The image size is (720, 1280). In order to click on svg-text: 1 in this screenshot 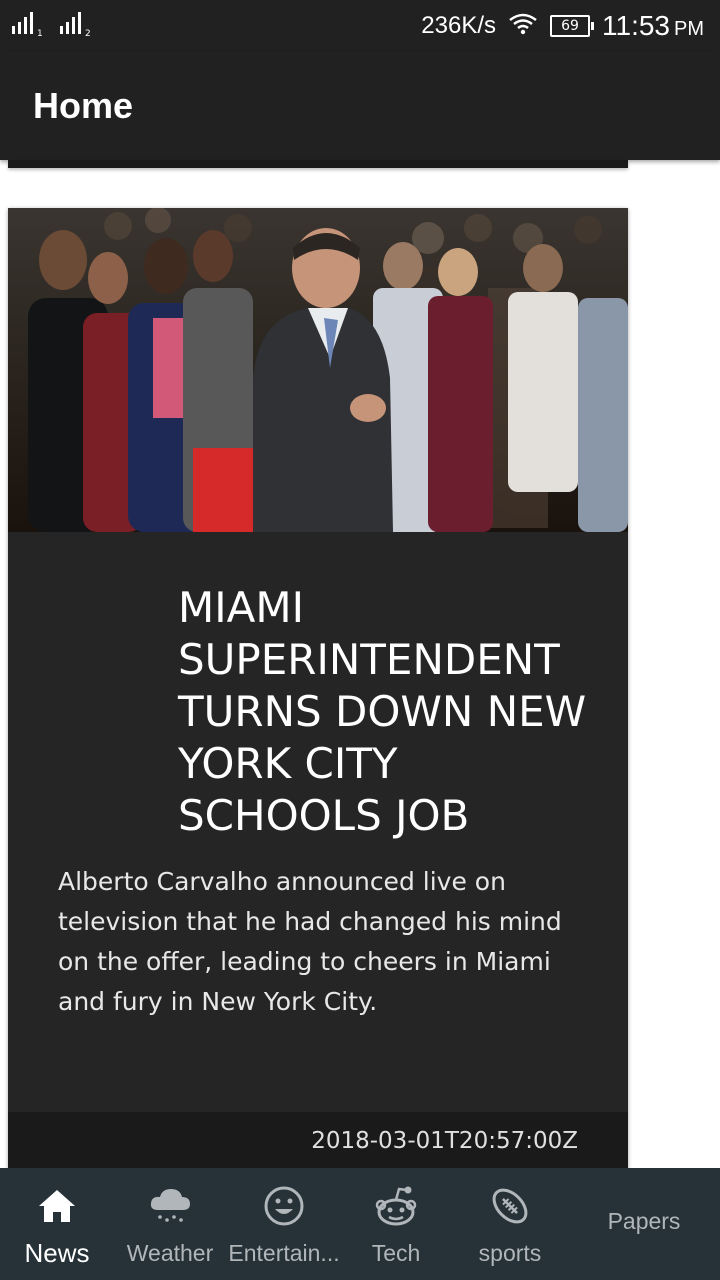, I will do `click(40, 33)`.